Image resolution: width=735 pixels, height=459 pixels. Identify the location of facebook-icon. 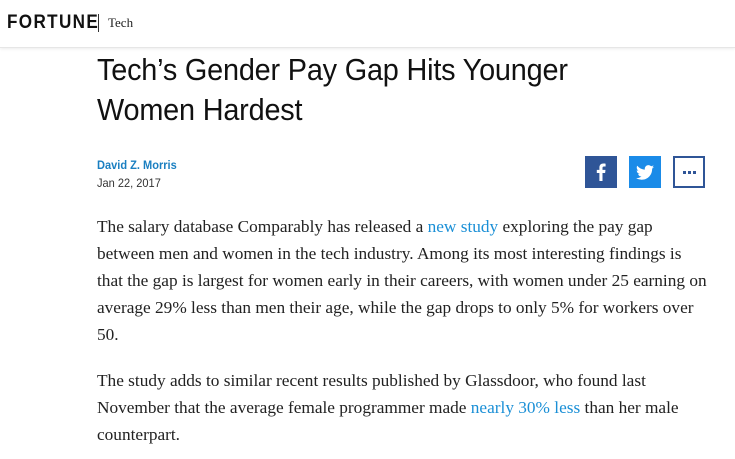
(601, 172).